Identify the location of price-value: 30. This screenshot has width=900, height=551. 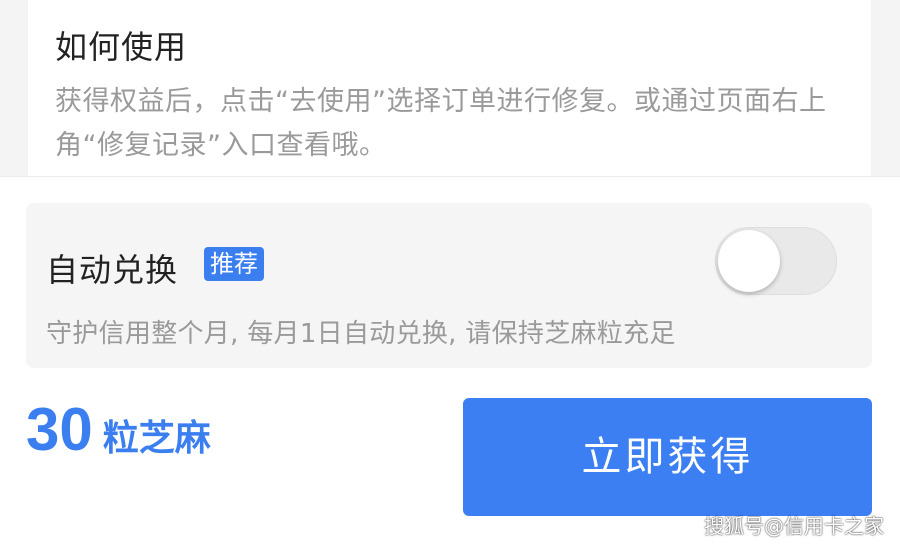
(59, 429).